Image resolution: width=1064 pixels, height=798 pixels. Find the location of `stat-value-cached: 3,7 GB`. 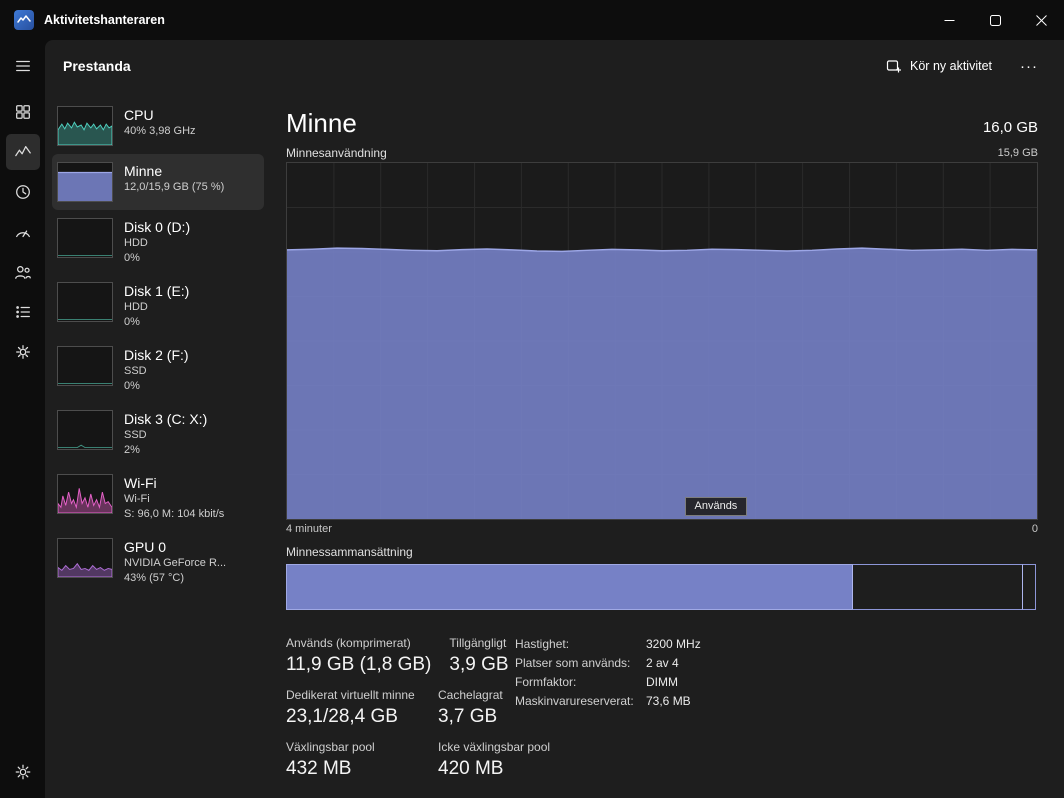

stat-value-cached: 3,7 GB is located at coordinates (468, 716).